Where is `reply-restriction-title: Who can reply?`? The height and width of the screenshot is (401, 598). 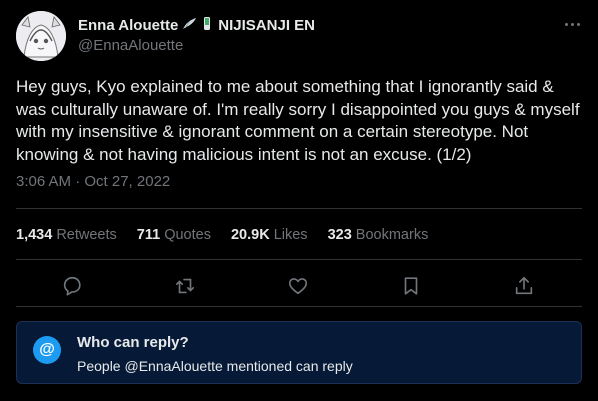
reply-restriction-title: Who can reply? is located at coordinates (133, 342).